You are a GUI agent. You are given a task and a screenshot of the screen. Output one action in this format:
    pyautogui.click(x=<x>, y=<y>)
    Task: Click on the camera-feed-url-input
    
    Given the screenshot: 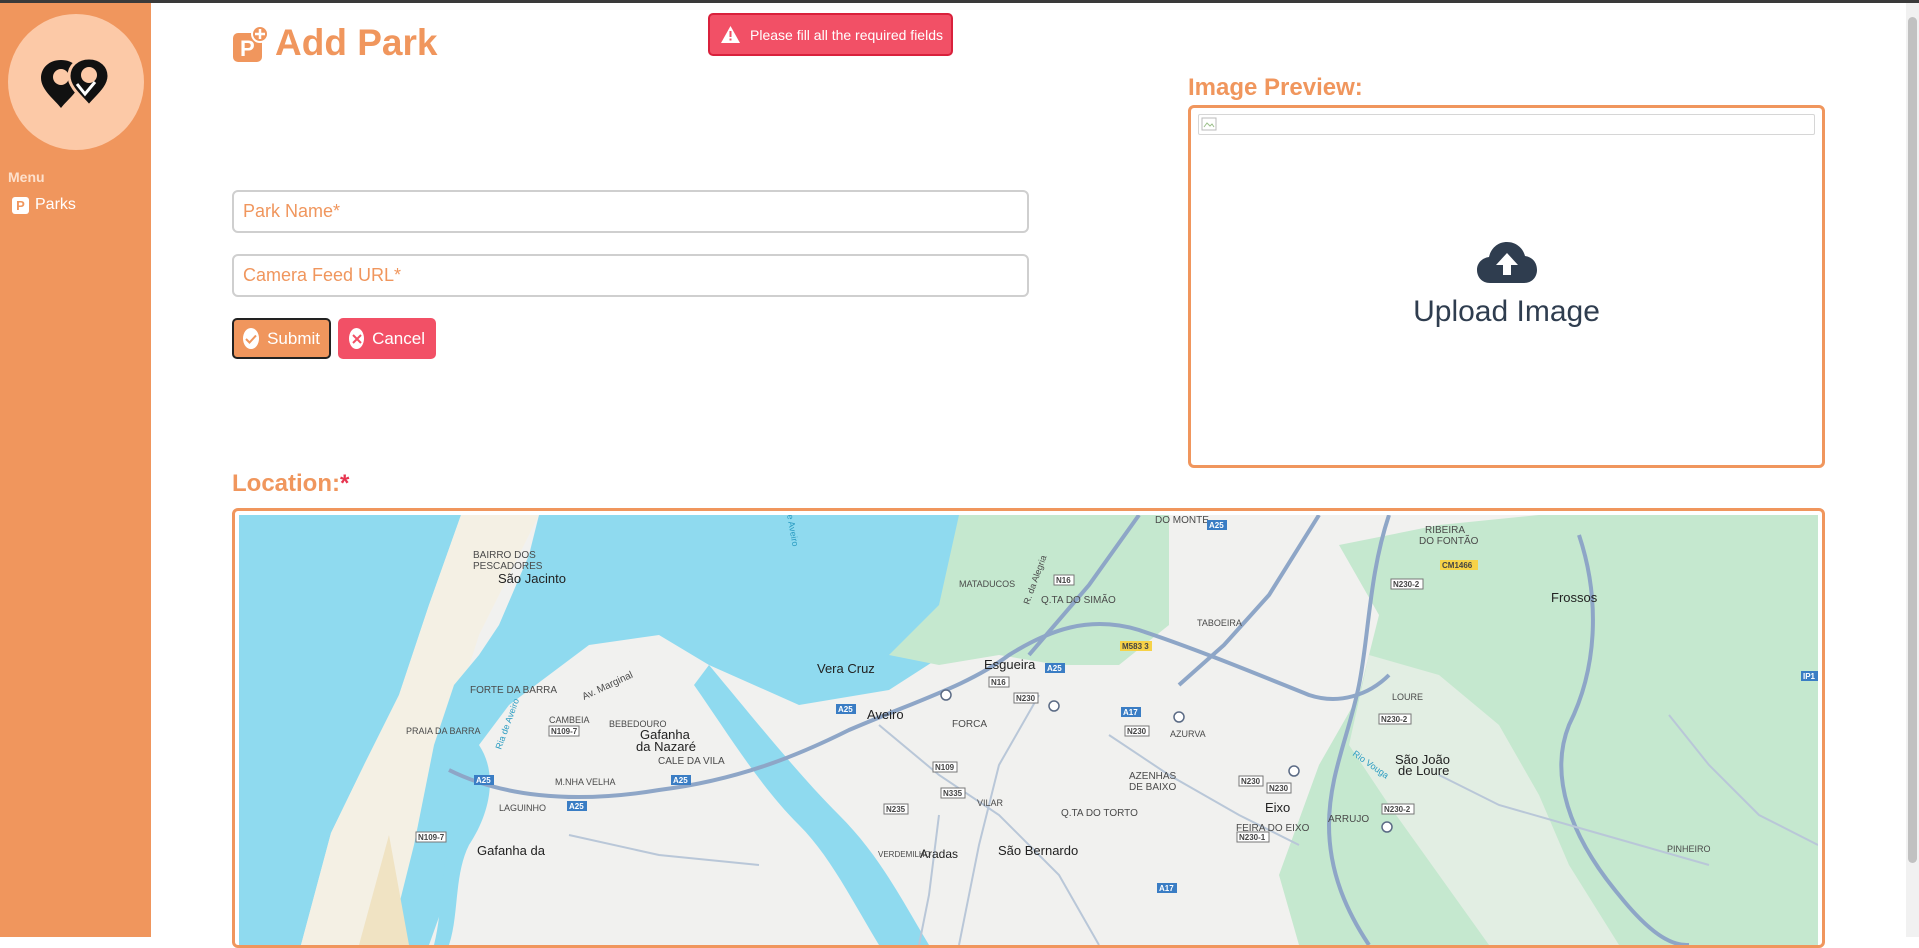 What is the action you would take?
    pyautogui.click(x=630, y=275)
    